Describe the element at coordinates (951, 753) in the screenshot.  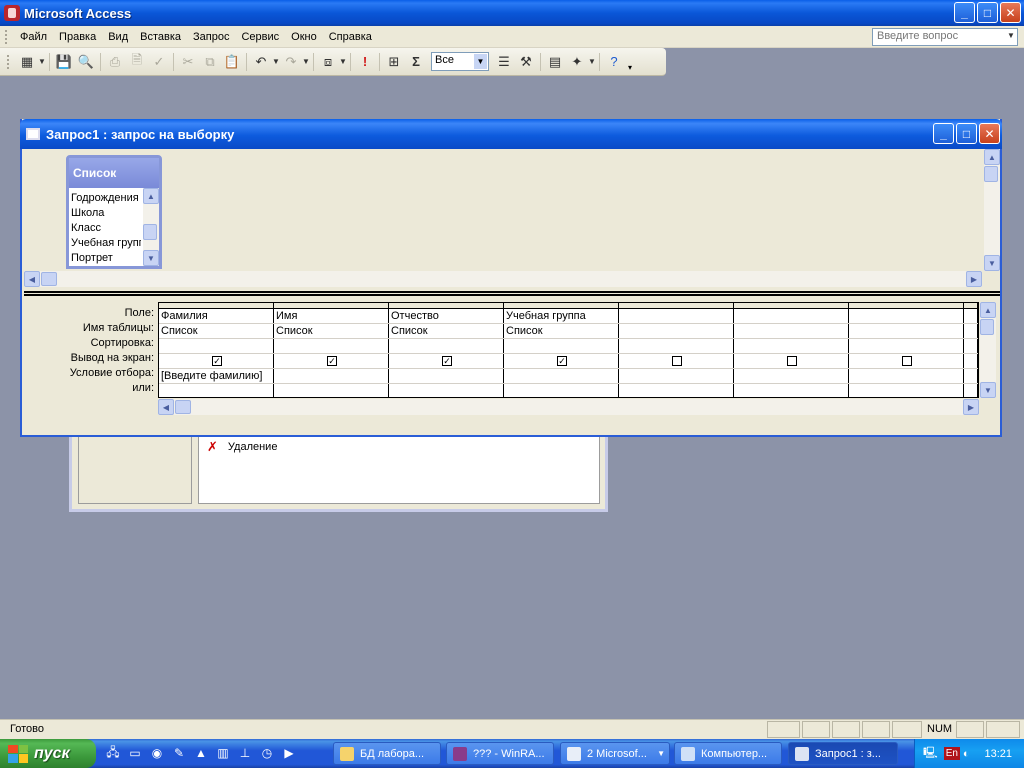
I see `language-indicator: En` at that location.